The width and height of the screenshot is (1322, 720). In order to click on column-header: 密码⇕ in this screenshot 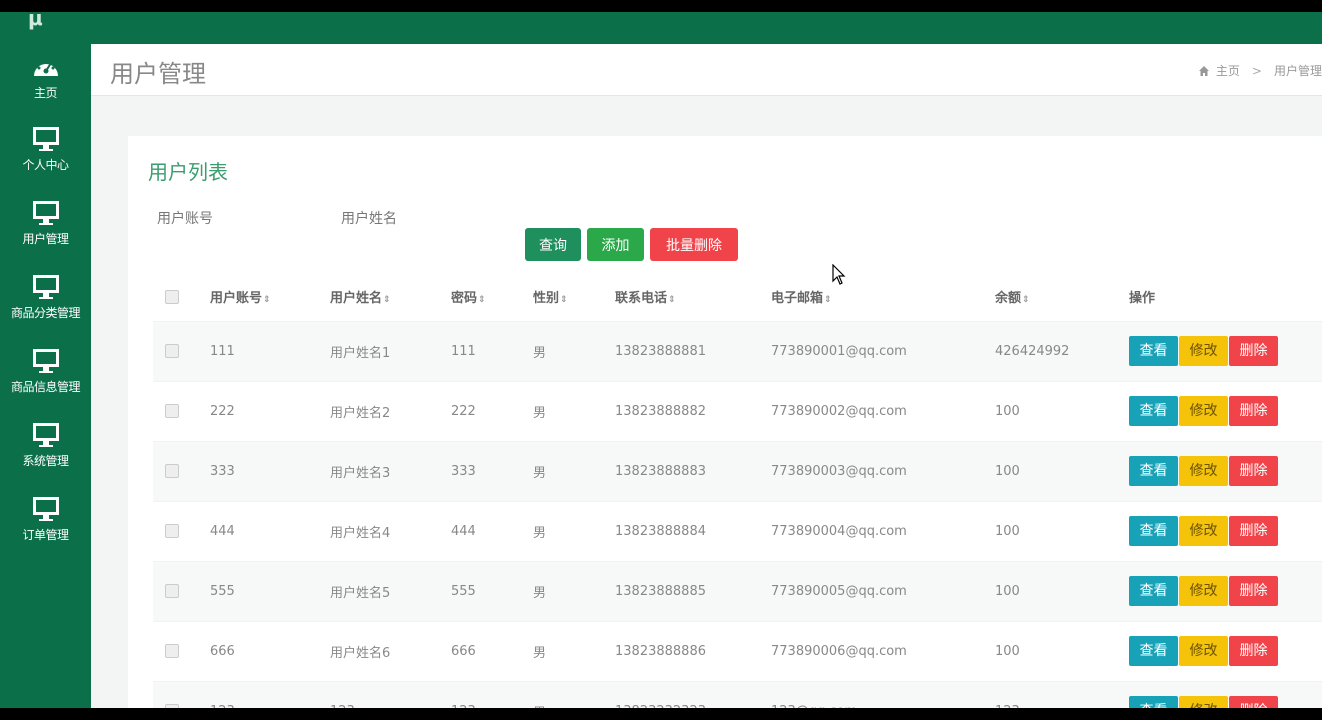, I will do `click(480, 297)`.